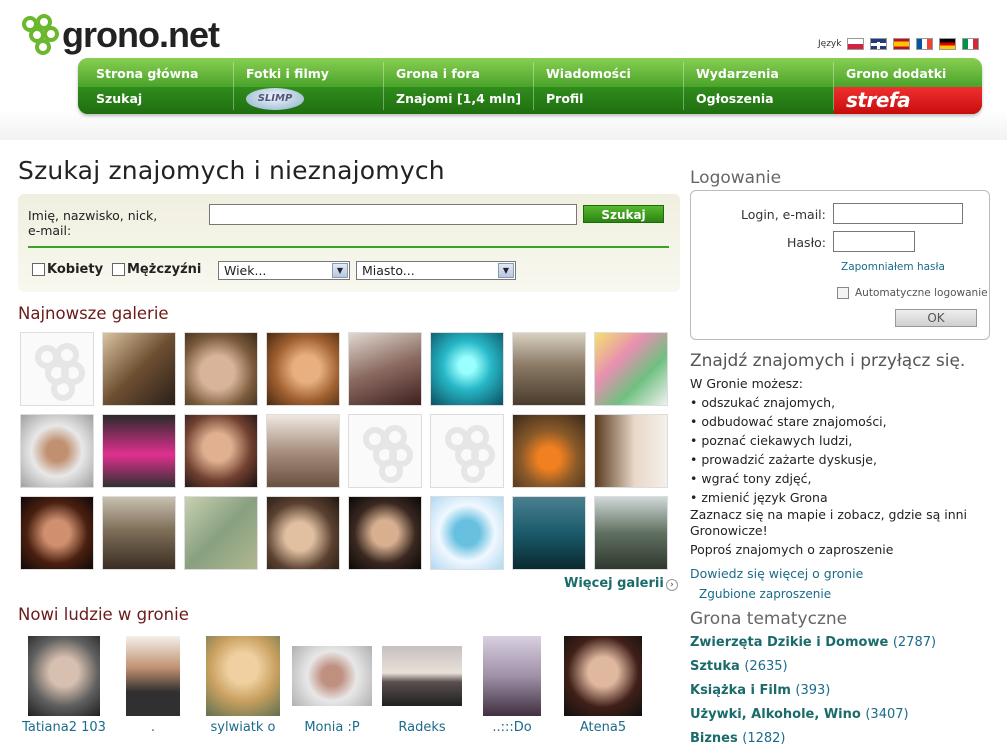 The image size is (1007, 746). What do you see at coordinates (760, 690) in the screenshot?
I see `group-link: Książka i Film (393)` at bounding box center [760, 690].